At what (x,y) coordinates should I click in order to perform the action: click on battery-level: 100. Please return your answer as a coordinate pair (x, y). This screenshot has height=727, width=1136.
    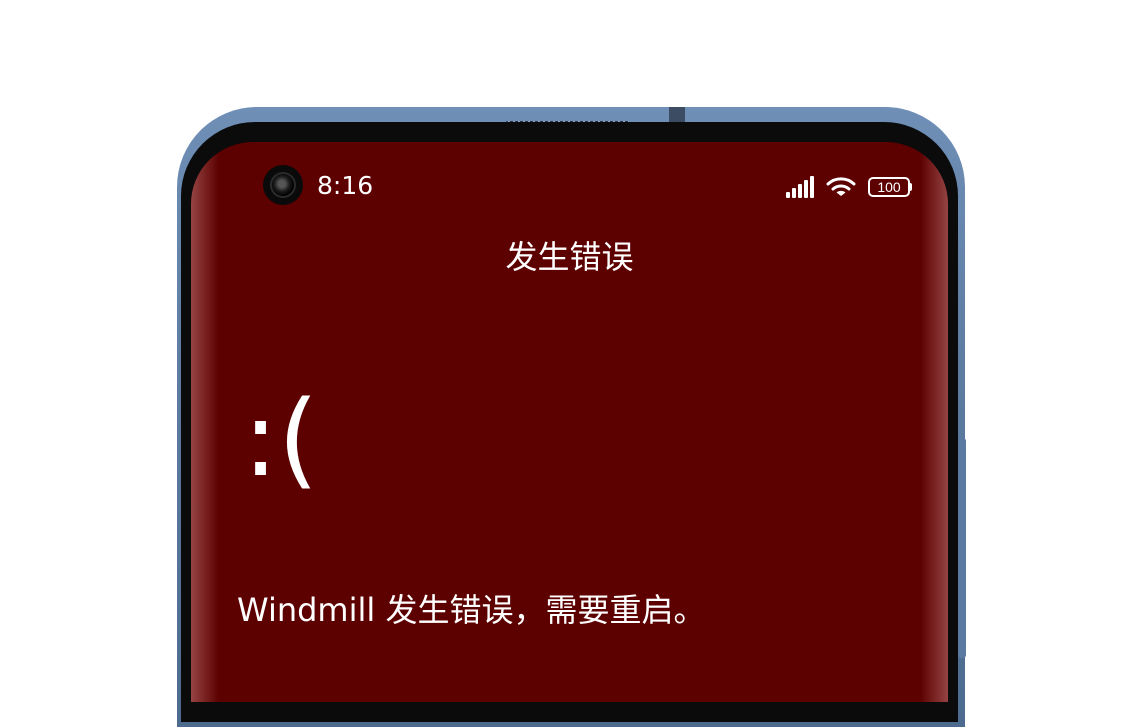
    Looking at the image, I should click on (889, 187).